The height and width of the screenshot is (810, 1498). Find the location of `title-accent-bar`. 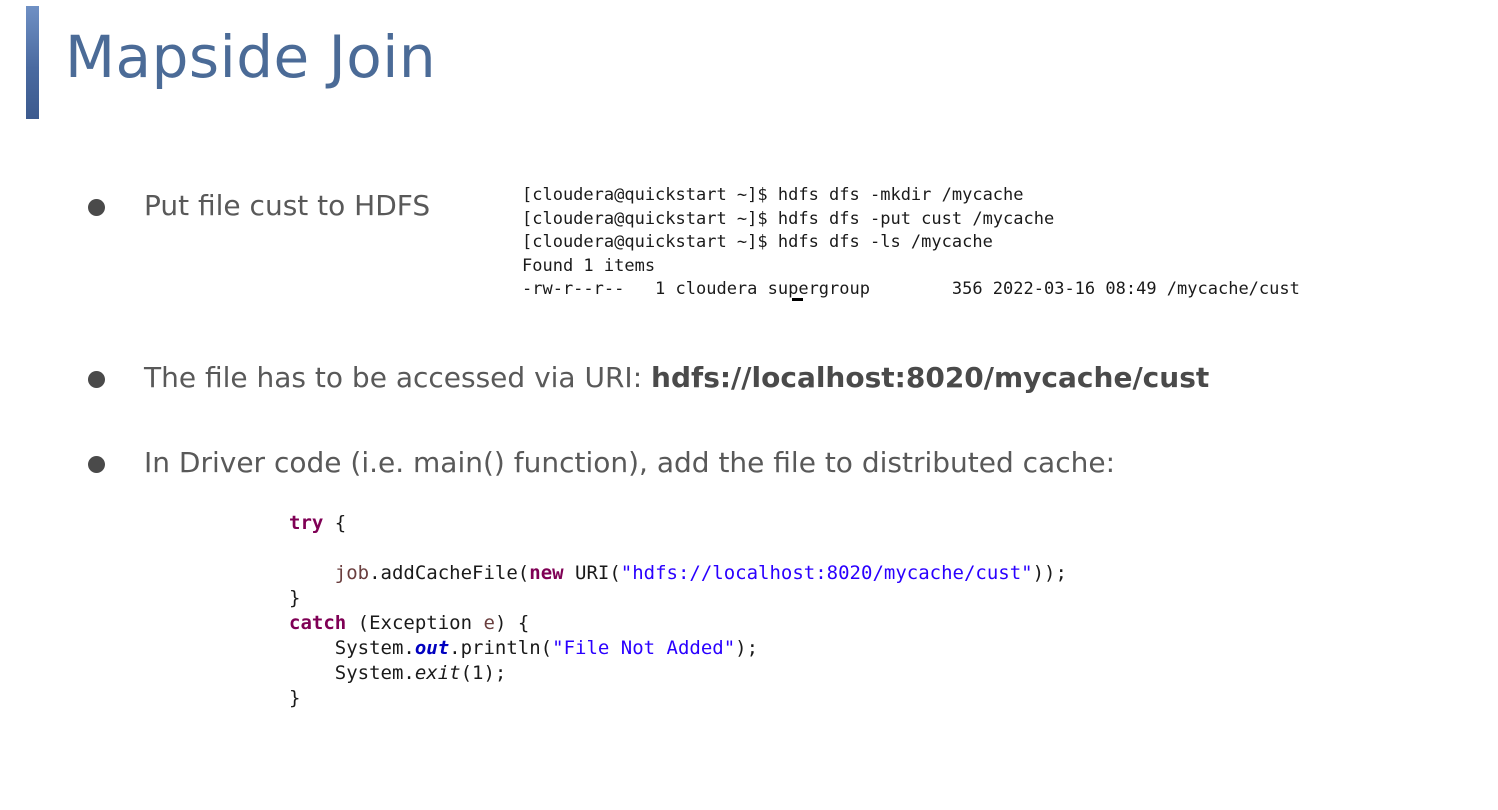

title-accent-bar is located at coordinates (32, 62).